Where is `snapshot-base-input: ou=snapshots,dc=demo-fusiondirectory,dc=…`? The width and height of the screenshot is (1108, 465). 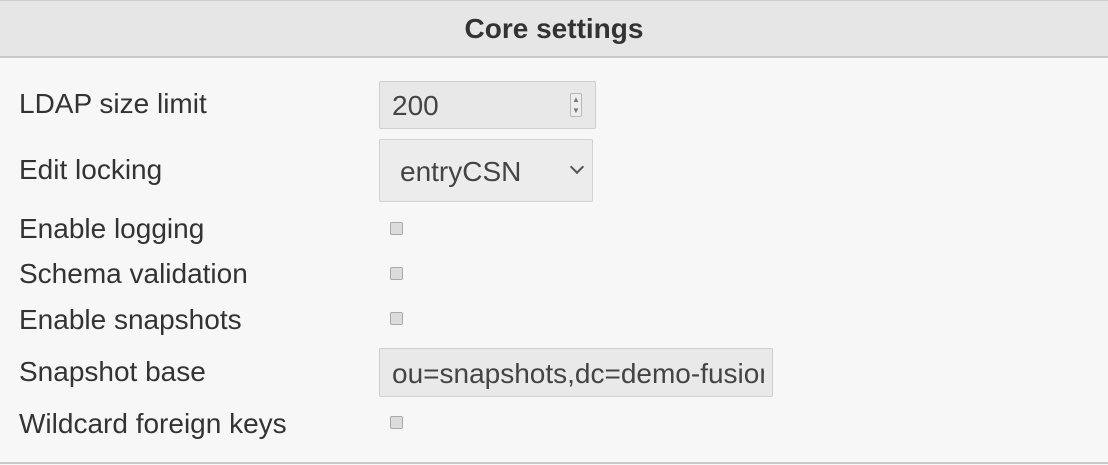
snapshot-base-input: ou=snapshots,dc=demo-fusiondirectory,dc=… is located at coordinates (576, 372).